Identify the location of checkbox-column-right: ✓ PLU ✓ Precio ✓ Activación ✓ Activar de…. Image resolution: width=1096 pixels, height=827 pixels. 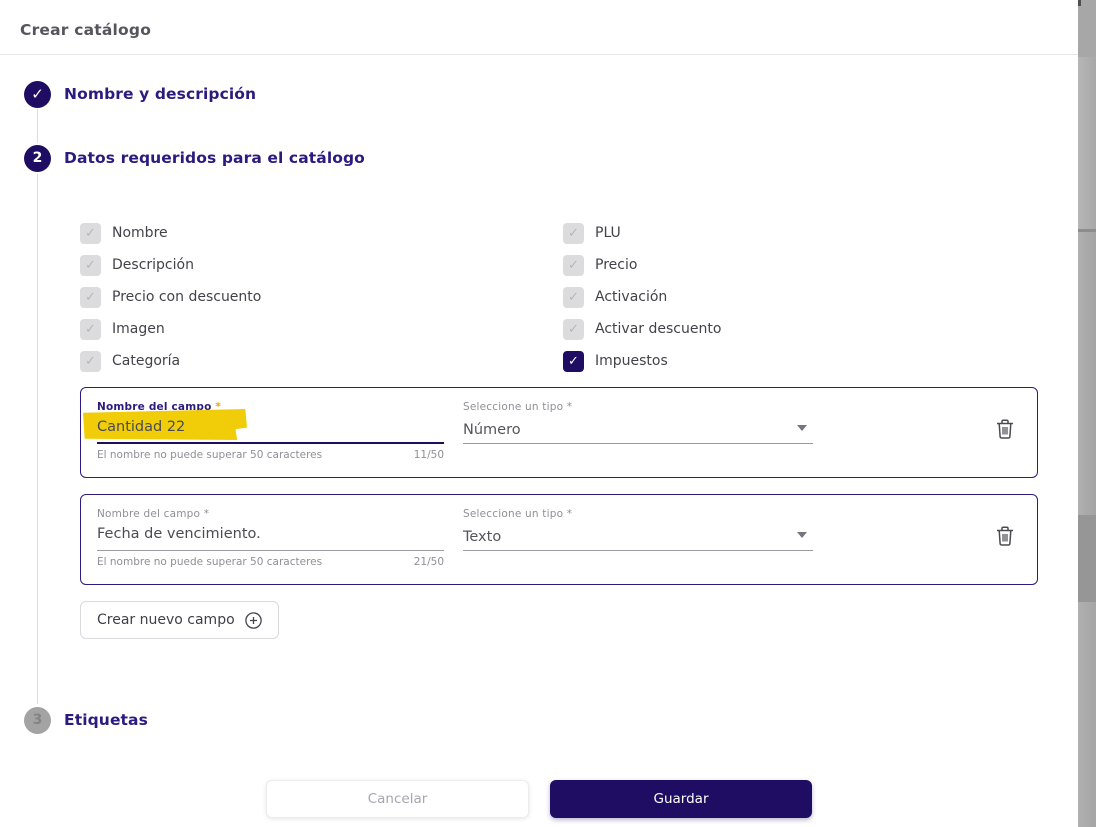
(801, 297).